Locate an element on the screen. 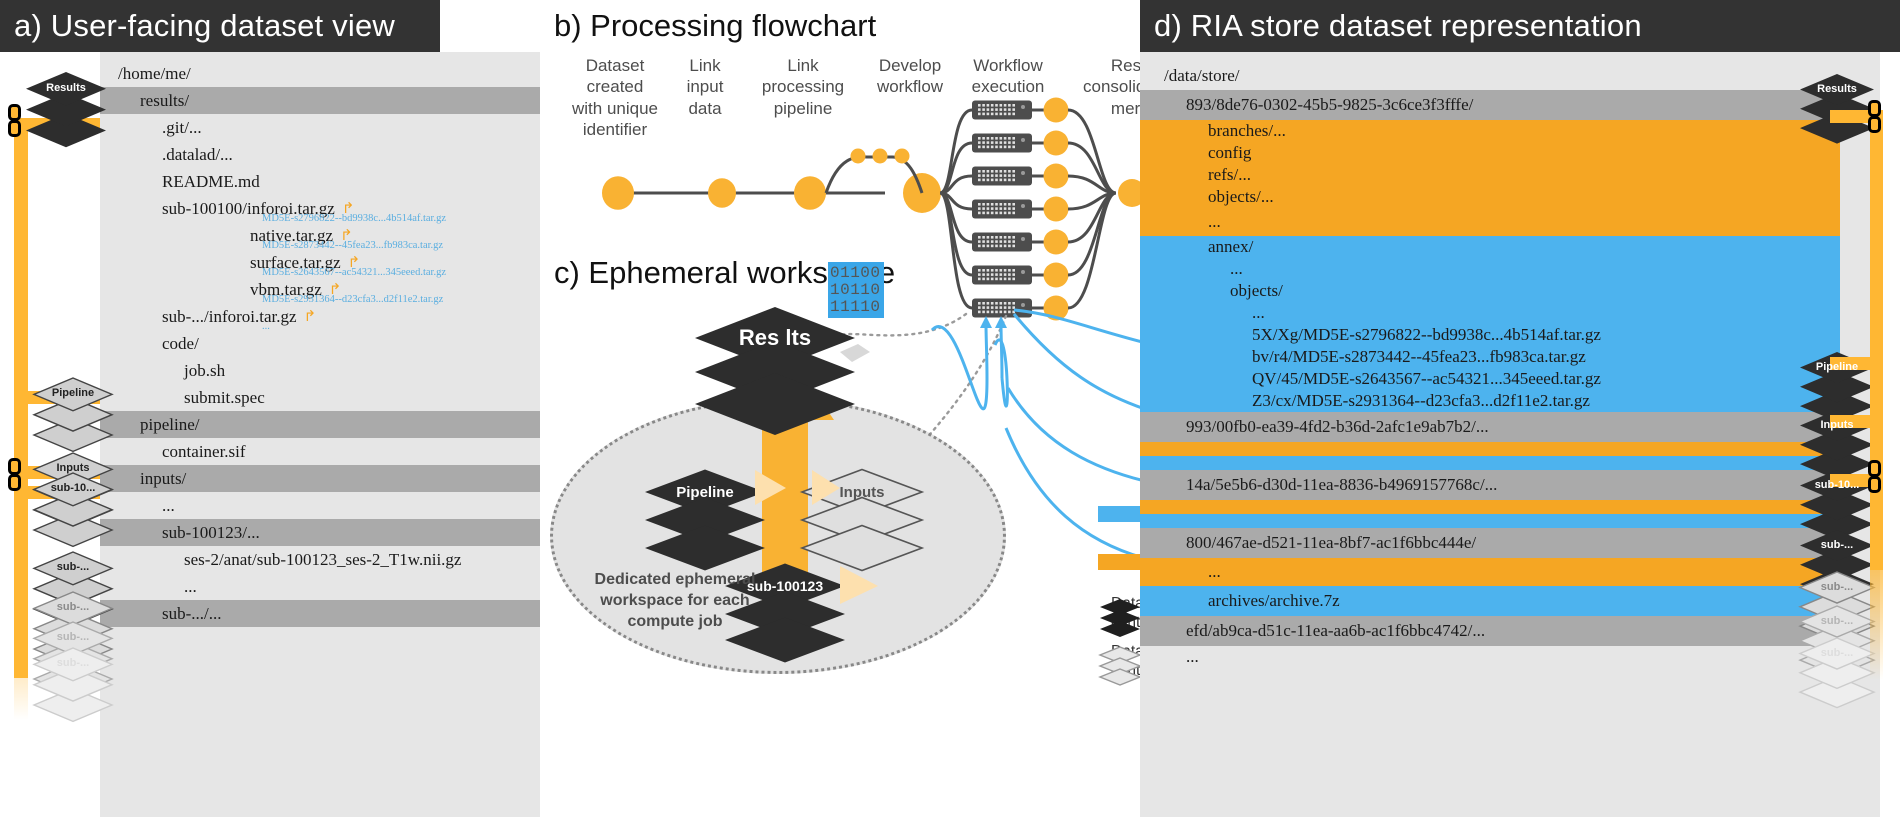 This screenshot has height=817, width=1900. file-tree-row: code/ is located at coordinates (320, 343).